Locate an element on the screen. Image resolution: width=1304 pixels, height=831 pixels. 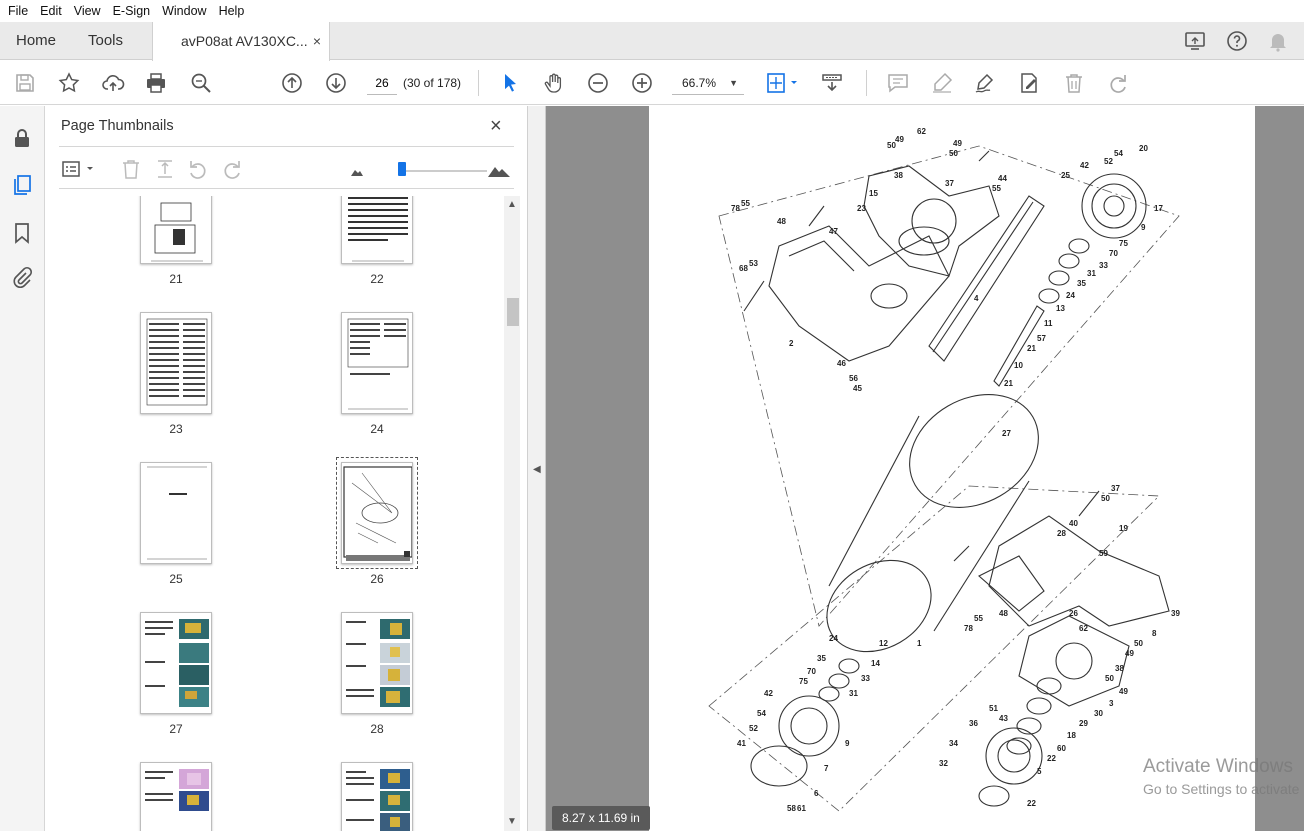
thumbnail-scrollbar: ▲ ▼ is located at coordinates (512, 513).